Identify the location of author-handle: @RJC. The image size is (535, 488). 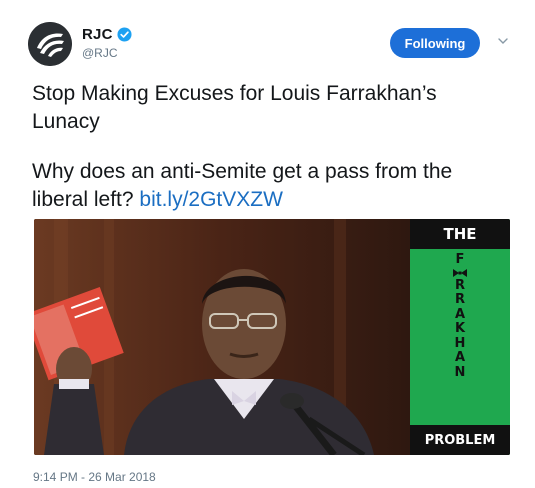
(100, 53).